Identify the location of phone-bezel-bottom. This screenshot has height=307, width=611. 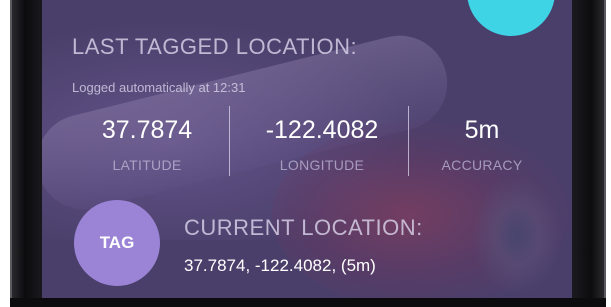
(308, 302).